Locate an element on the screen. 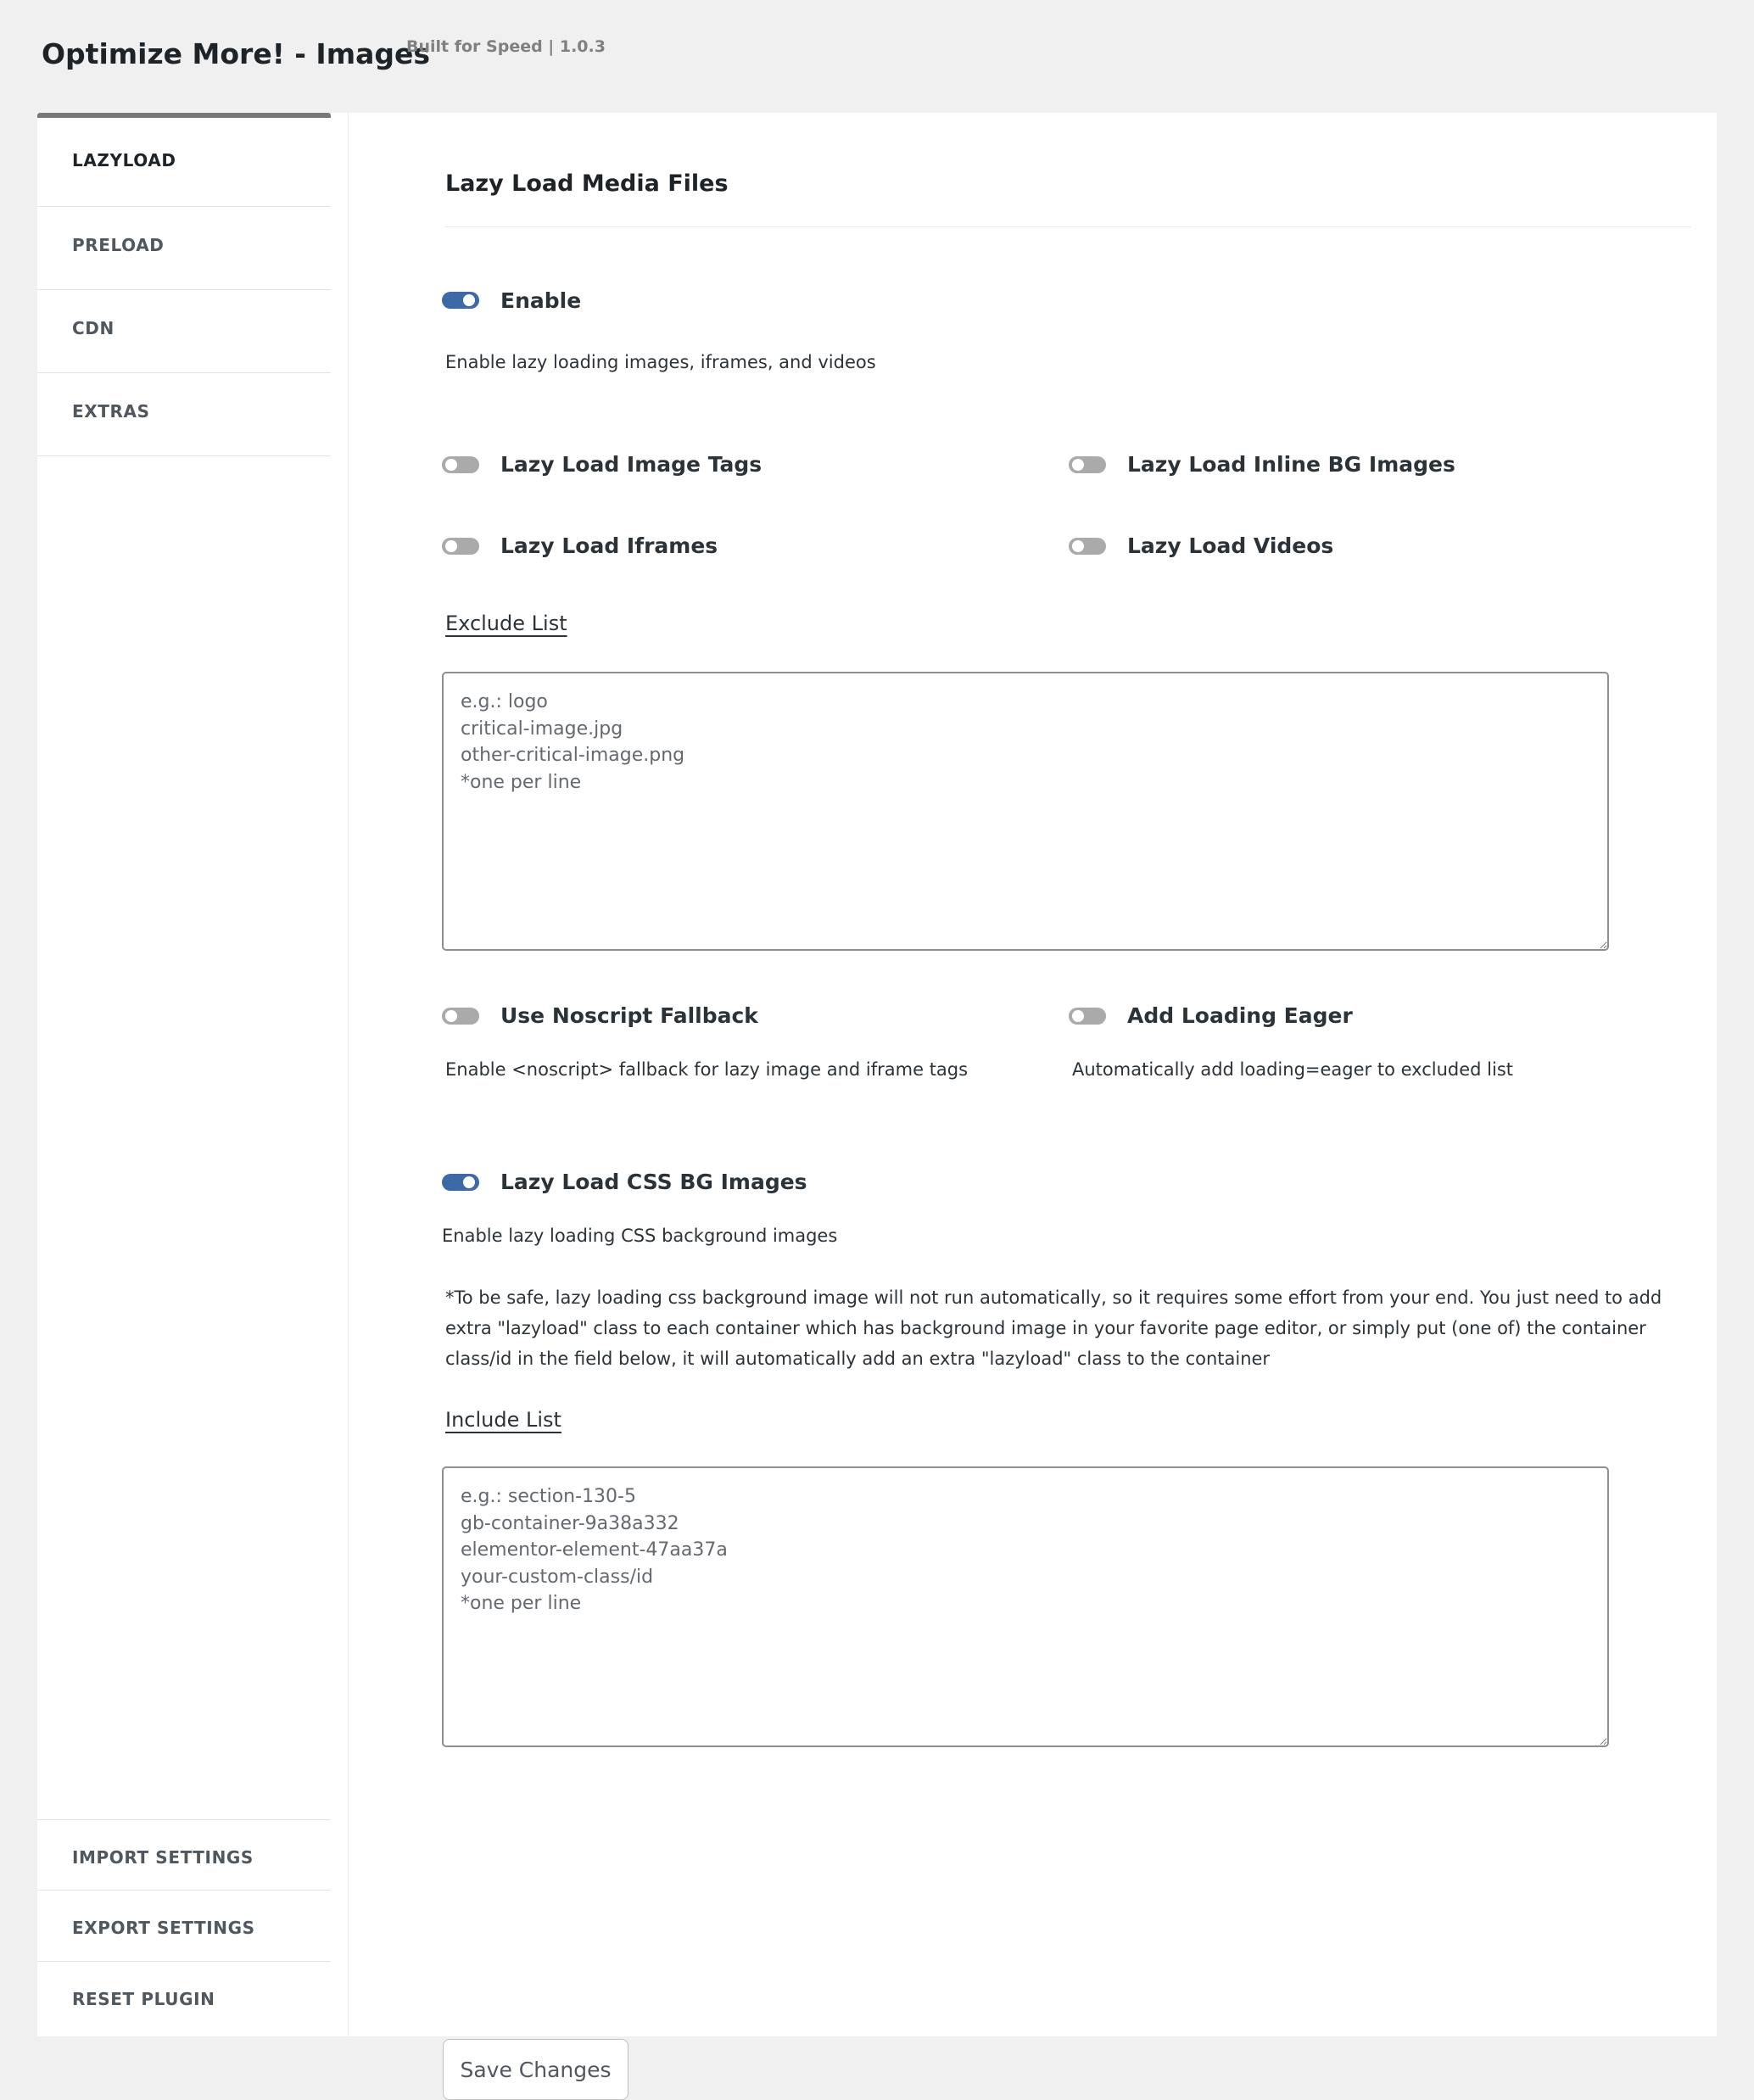  include-list-textarea is located at coordinates (1025, 1606).